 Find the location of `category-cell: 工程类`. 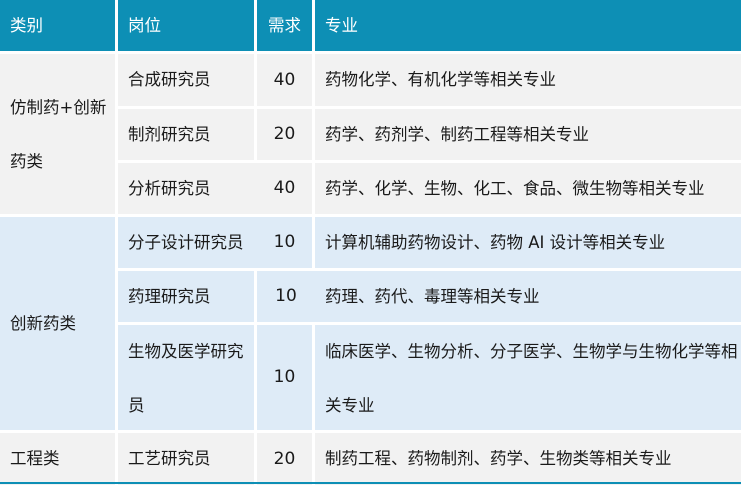

category-cell: 工程类 is located at coordinates (59, 460).